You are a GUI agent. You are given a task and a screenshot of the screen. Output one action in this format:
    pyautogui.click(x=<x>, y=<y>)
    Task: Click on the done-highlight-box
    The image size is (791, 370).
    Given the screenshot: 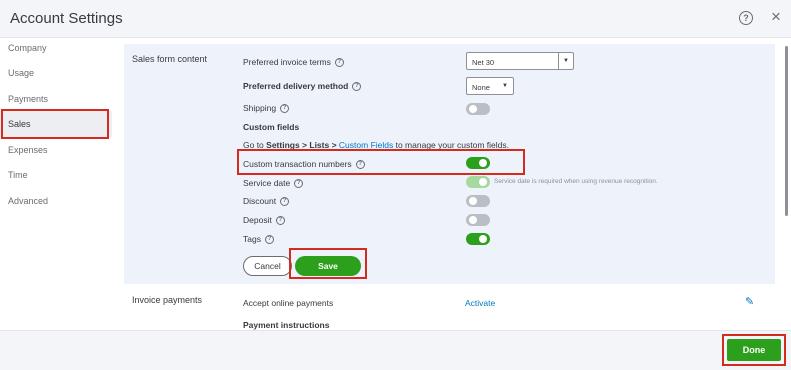 What is the action you would take?
    pyautogui.click(x=754, y=350)
    